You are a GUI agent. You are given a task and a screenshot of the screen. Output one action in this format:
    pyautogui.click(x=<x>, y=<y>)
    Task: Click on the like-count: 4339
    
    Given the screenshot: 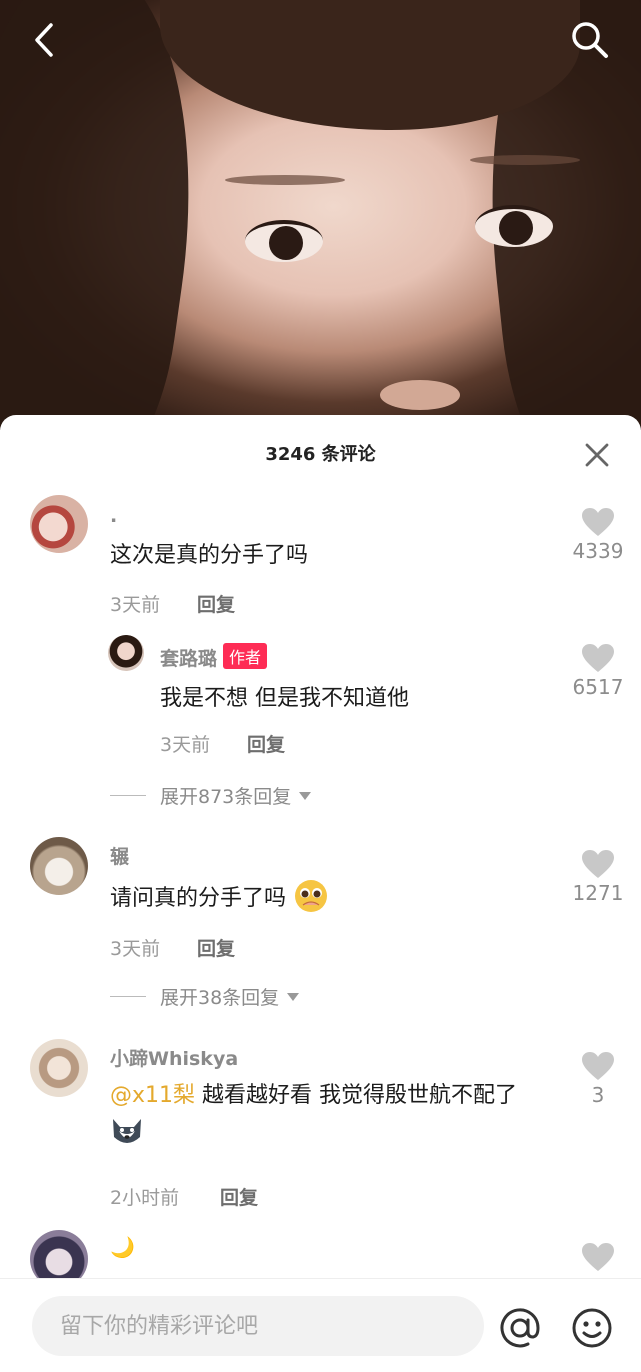 What is the action you would take?
    pyautogui.click(x=598, y=551)
    